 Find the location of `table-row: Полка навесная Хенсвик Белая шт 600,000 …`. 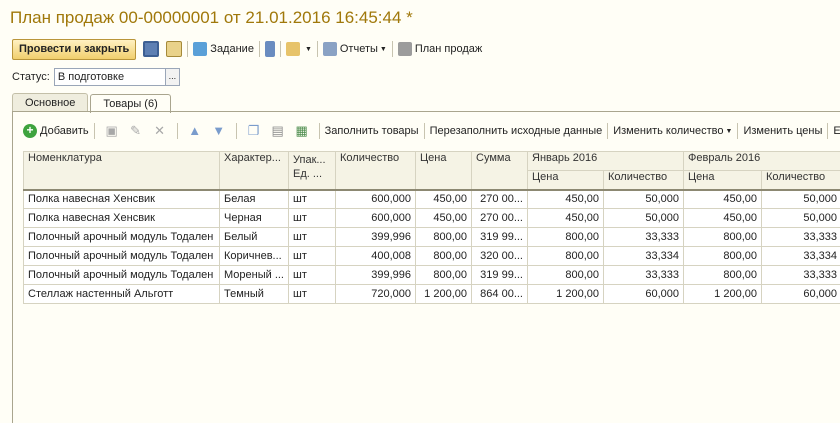

table-row: Полка навесная Хенсвик Белая шт 600,000 … is located at coordinates (431, 198).